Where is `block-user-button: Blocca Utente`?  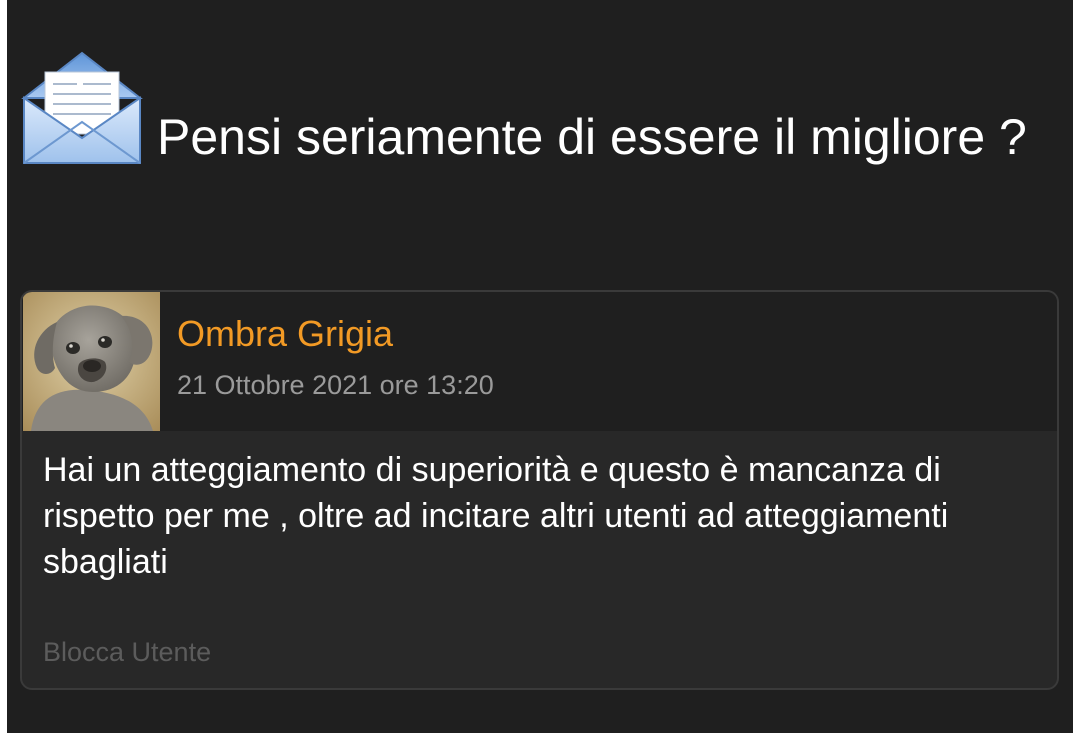 block-user-button: Blocca Utente is located at coordinates (127, 652).